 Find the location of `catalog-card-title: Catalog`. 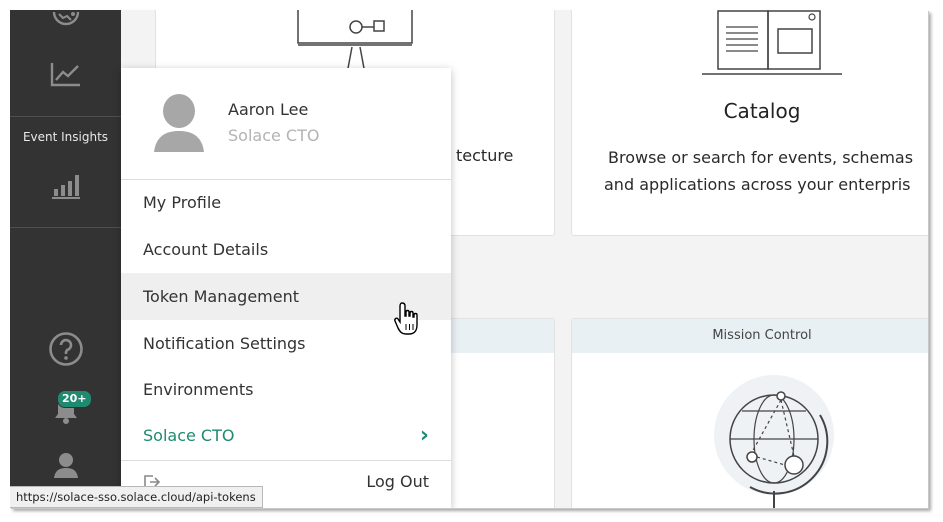

catalog-card-title: Catalog is located at coordinates (762, 111).